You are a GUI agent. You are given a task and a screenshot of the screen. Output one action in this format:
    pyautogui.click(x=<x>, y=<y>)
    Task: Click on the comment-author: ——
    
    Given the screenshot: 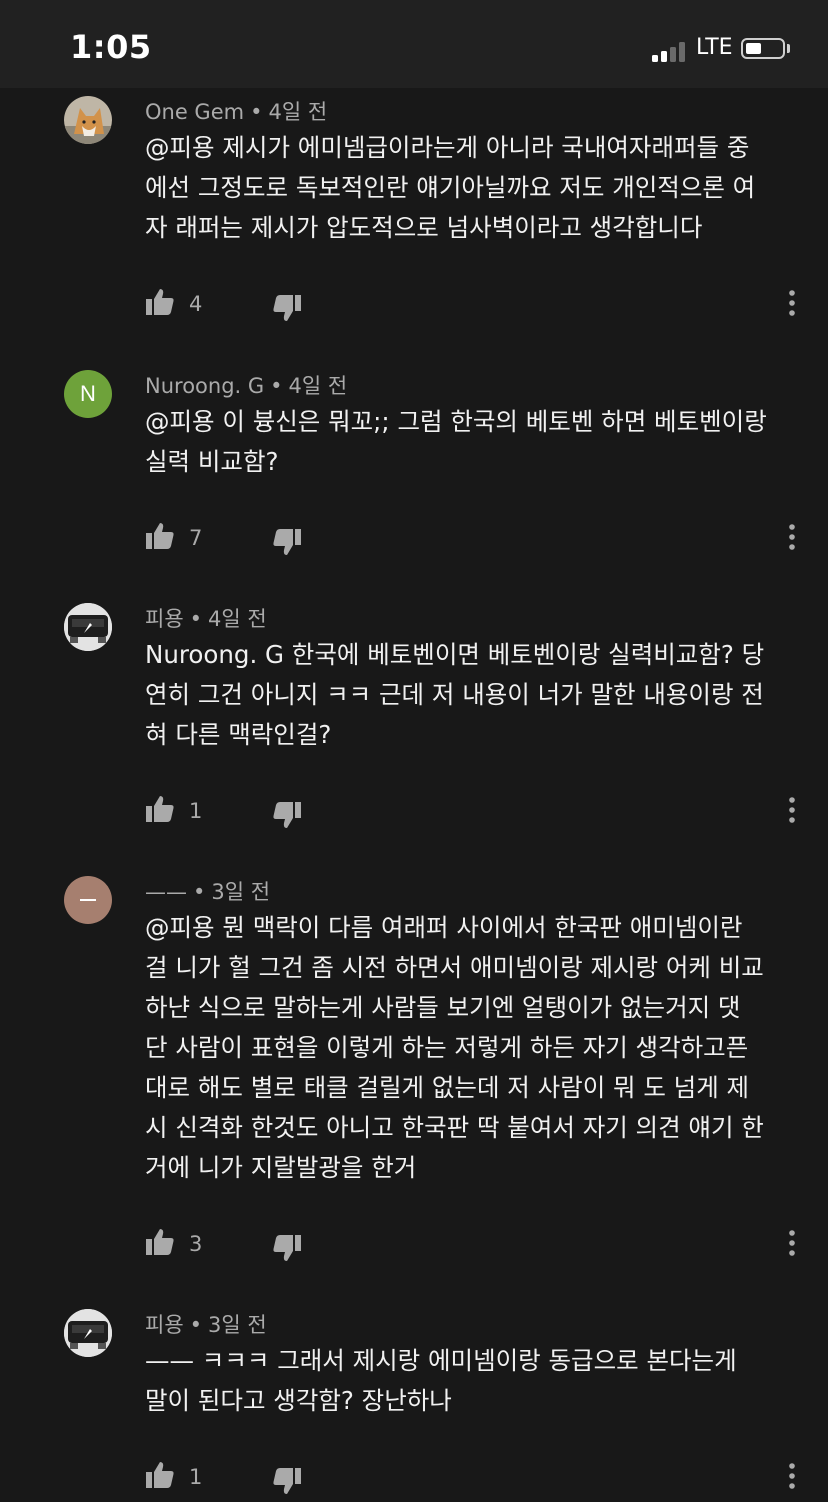 What is the action you would take?
    pyautogui.click(x=166, y=892)
    